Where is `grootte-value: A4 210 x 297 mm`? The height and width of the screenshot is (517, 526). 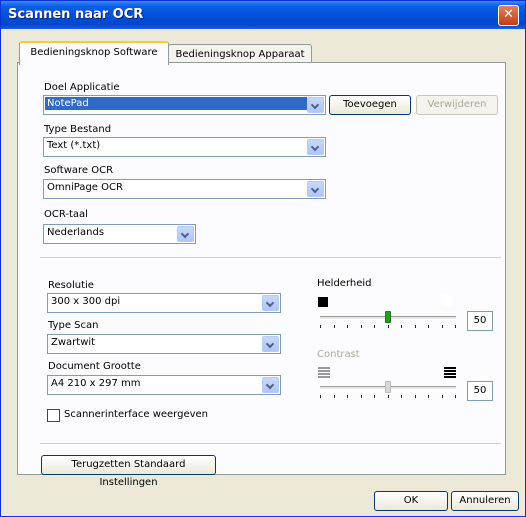 grootte-value: A4 210 x 297 mm is located at coordinates (96, 383).